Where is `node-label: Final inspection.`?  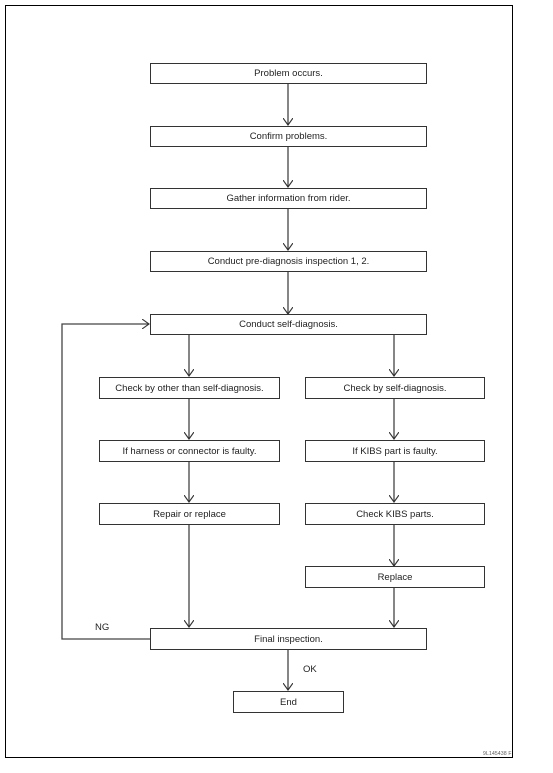 node-label: Final inspection. is located at coordinates (288, 639).